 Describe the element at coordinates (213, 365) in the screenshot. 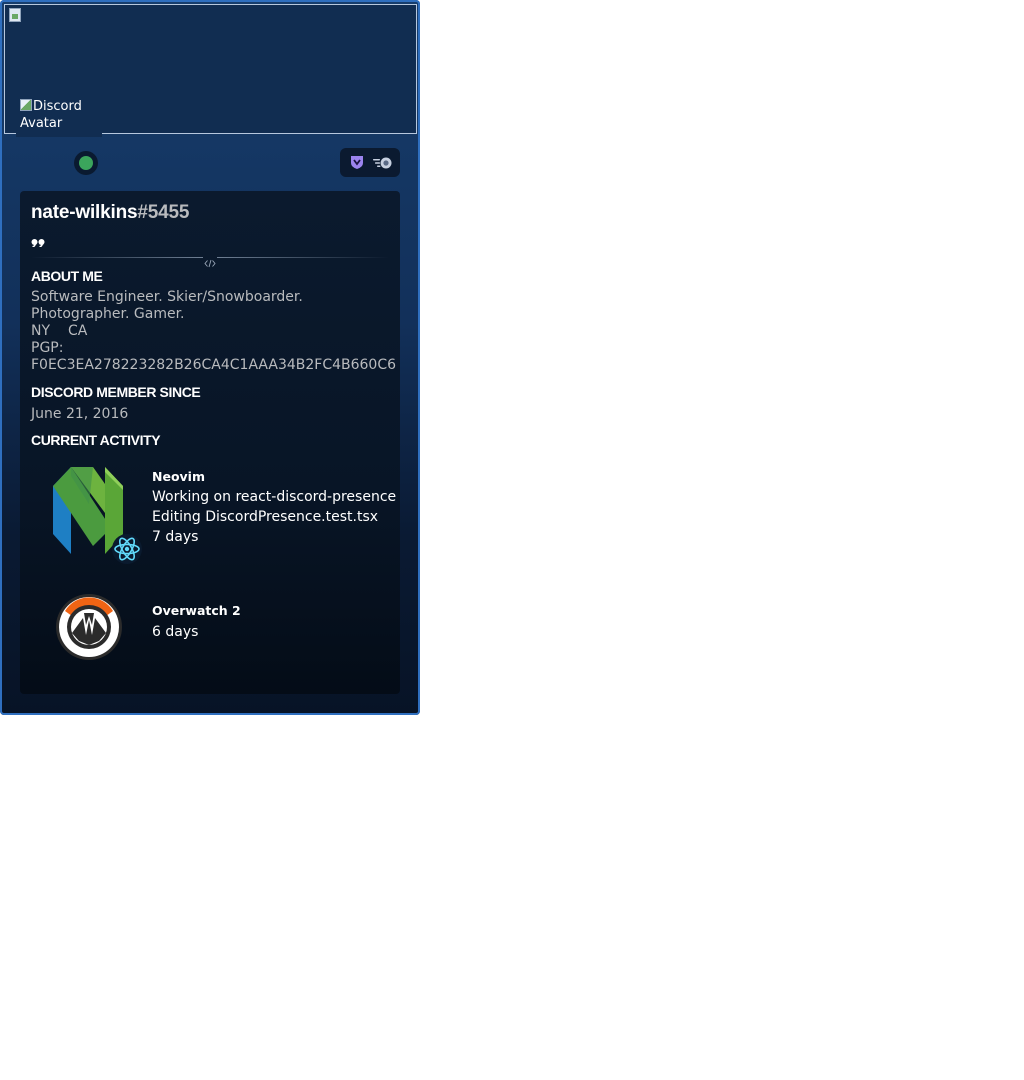

I see `pgp-key: F0EC3EA278223282B26CA4C1AAA34B2FC4B660C6` at that location.